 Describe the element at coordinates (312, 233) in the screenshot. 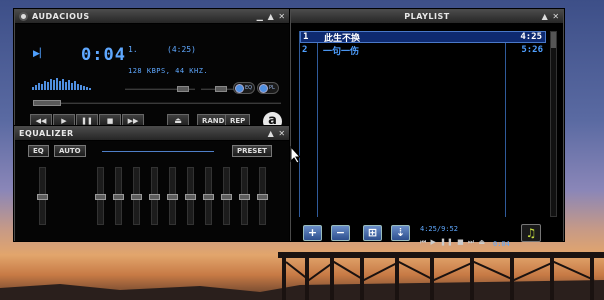

I see `add-icon: +` at that location.